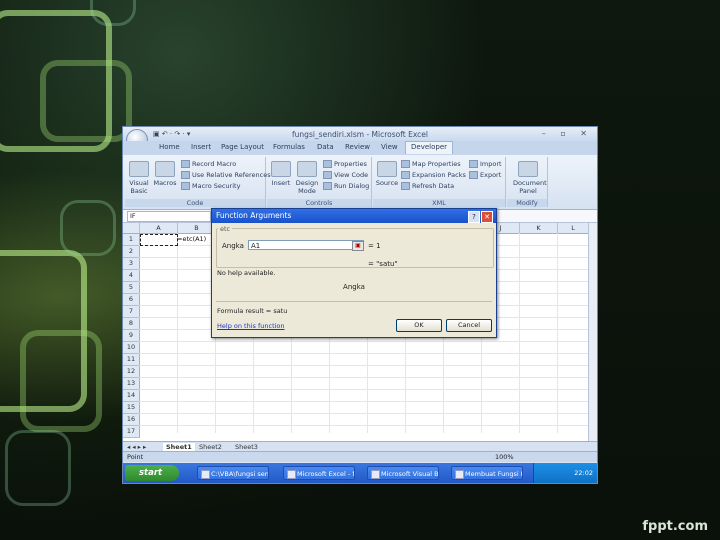 This screenshot has width=720, height=540. What do you see at coordinates (191, 239) in the screenshot?
I see `cell-b1: =etc(A1)` at bounding box center [191, 239].